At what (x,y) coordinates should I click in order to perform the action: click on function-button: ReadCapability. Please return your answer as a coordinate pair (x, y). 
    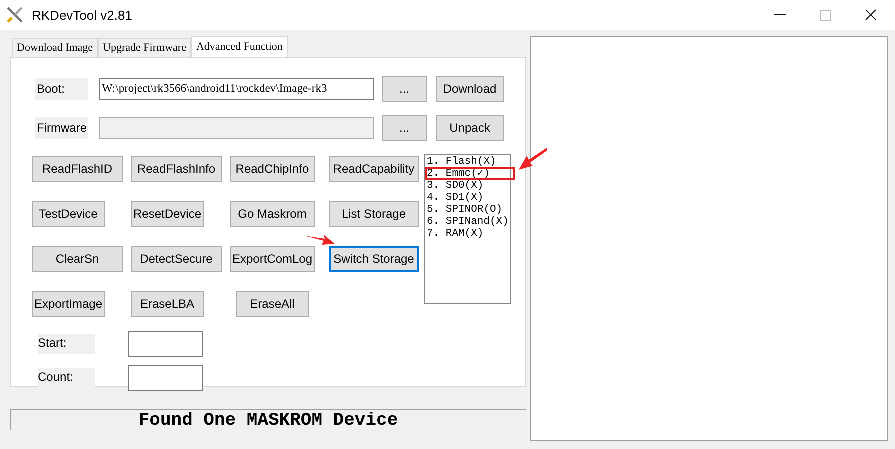
    Looking at the image, I should click on (374, 169).